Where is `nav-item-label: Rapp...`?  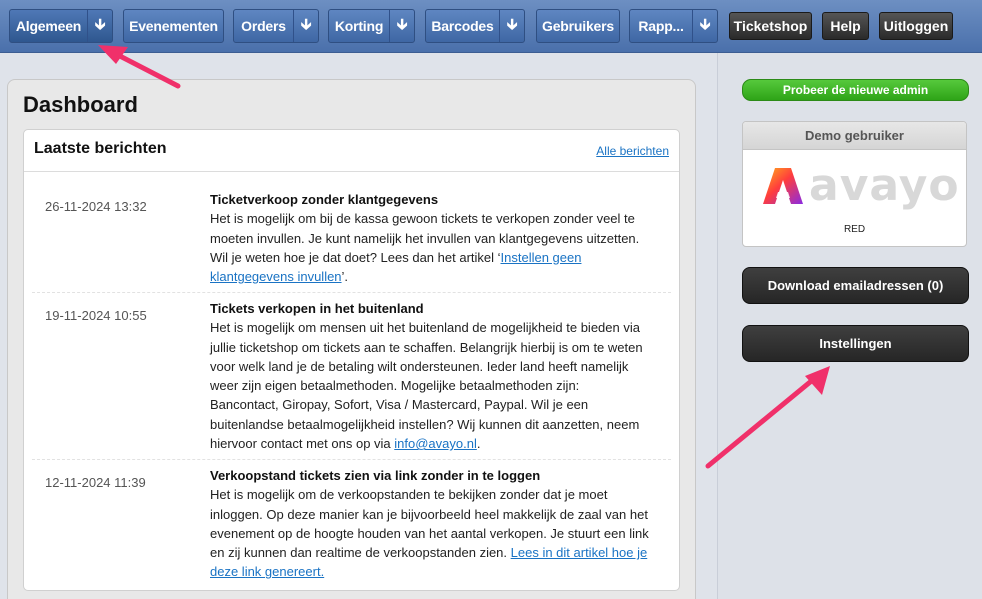
nav-item-label: Rapp... is located at coordinates (661, 26).